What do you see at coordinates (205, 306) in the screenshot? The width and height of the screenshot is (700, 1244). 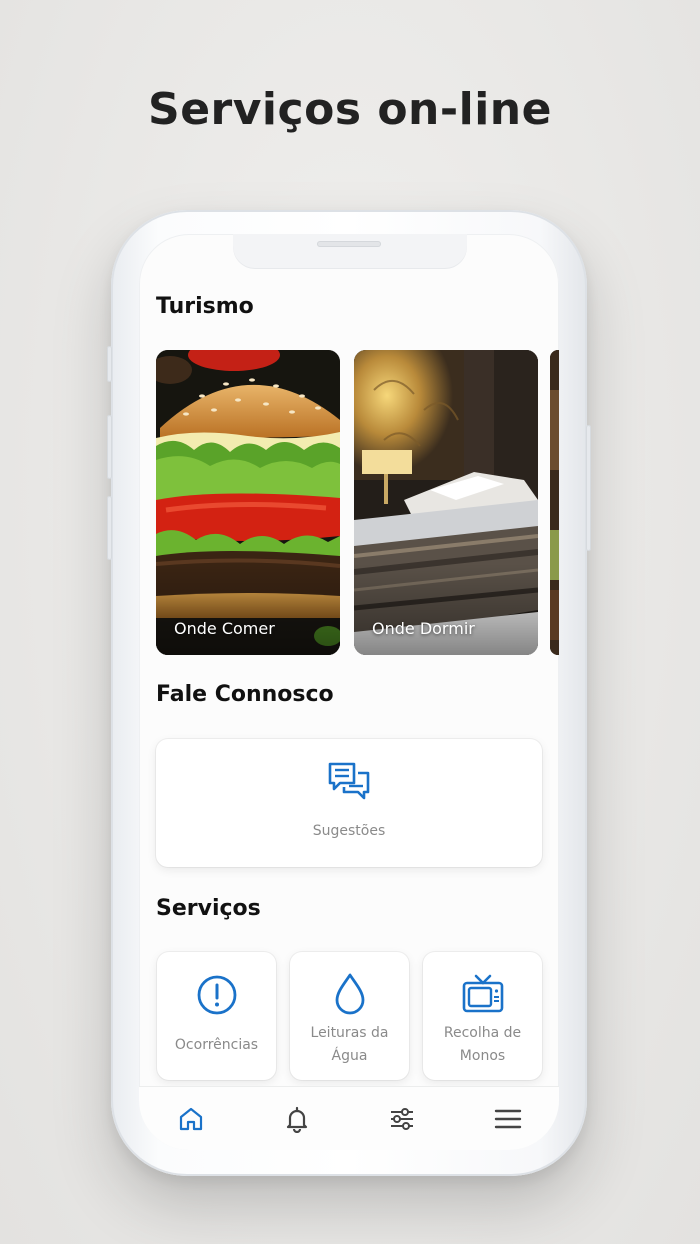 I see `section-title-turismo: Turismo` at bounding box center [205, 306].